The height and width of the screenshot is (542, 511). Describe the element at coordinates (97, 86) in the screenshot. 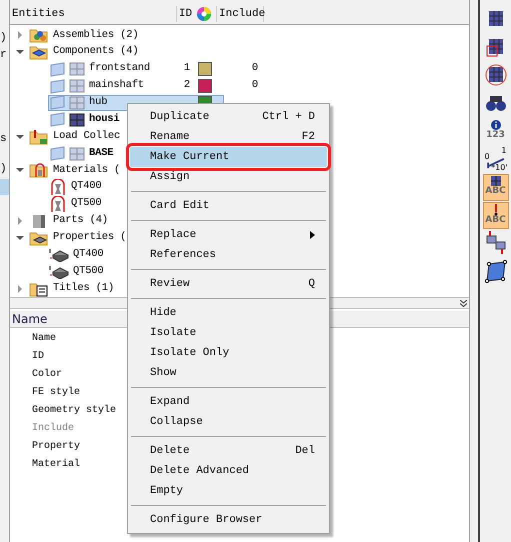

I see `tree-item: mainshaft` at that location.